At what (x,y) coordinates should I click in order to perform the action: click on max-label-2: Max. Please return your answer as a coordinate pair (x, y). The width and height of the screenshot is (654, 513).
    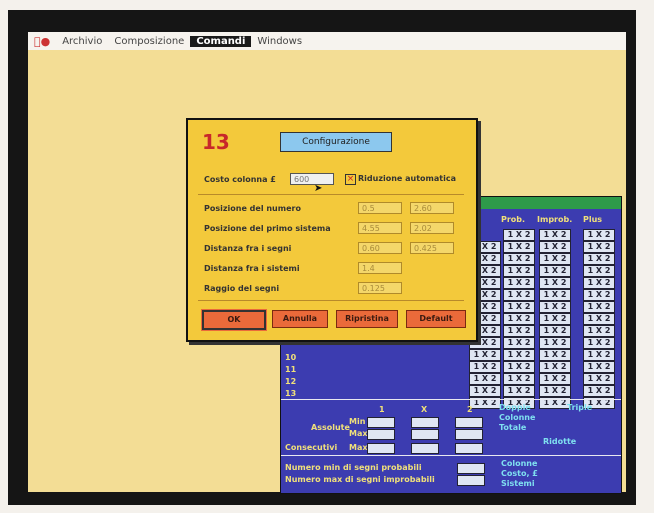
    Looking at the image, I should click on (358, 447).